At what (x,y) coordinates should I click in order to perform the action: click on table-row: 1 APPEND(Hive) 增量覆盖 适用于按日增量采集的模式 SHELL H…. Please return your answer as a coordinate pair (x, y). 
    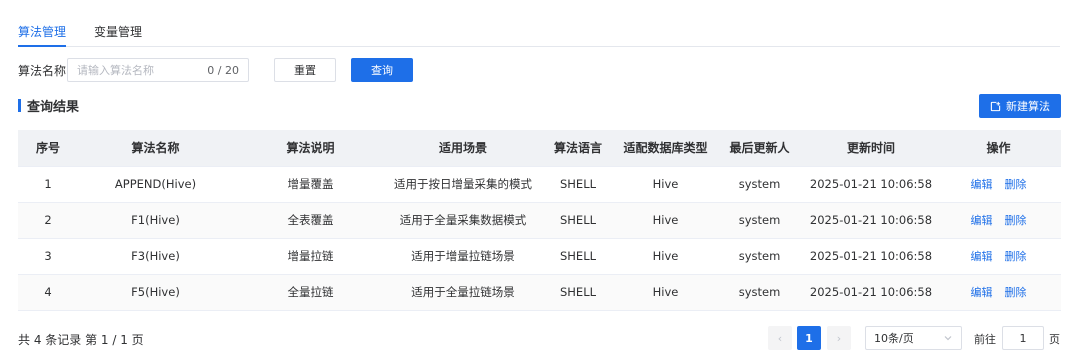
    Looking at the image, I should click on (539, 184).